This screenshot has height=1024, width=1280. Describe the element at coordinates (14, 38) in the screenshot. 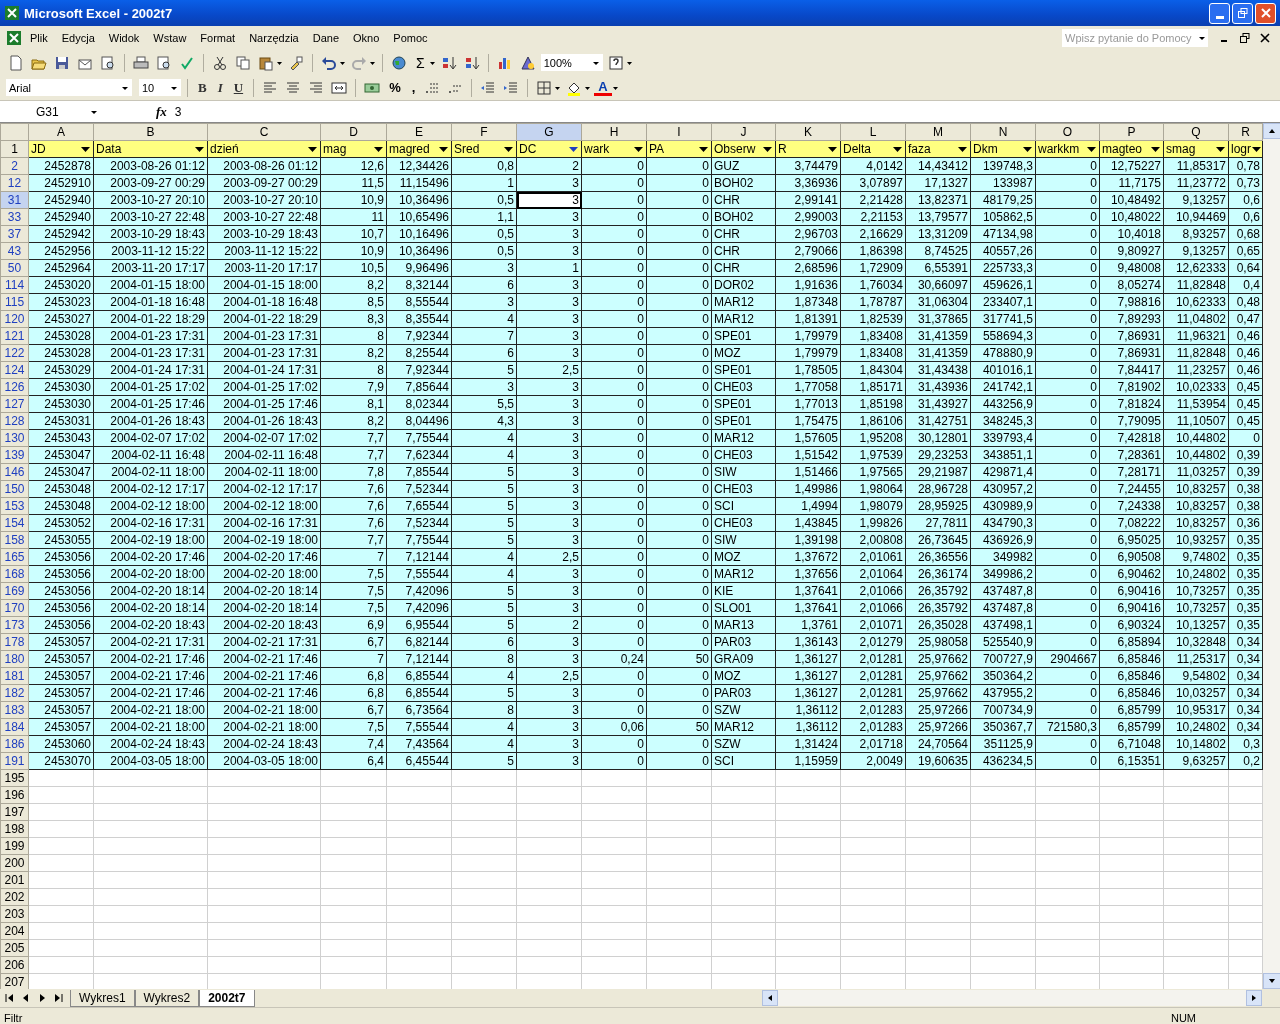

I see `spreadsheet-icon` at that location.